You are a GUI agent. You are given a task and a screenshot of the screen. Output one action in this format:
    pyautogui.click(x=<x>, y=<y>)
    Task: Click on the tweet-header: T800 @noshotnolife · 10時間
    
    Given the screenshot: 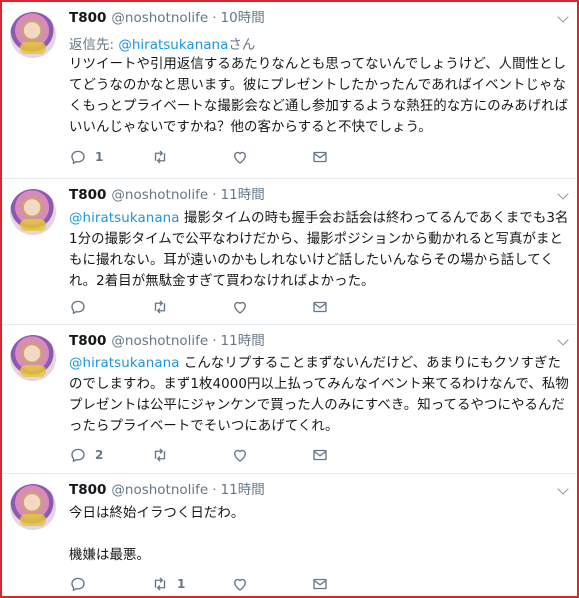 What is the action you would take?
    pyautogui.click(x=323, y=18)
    